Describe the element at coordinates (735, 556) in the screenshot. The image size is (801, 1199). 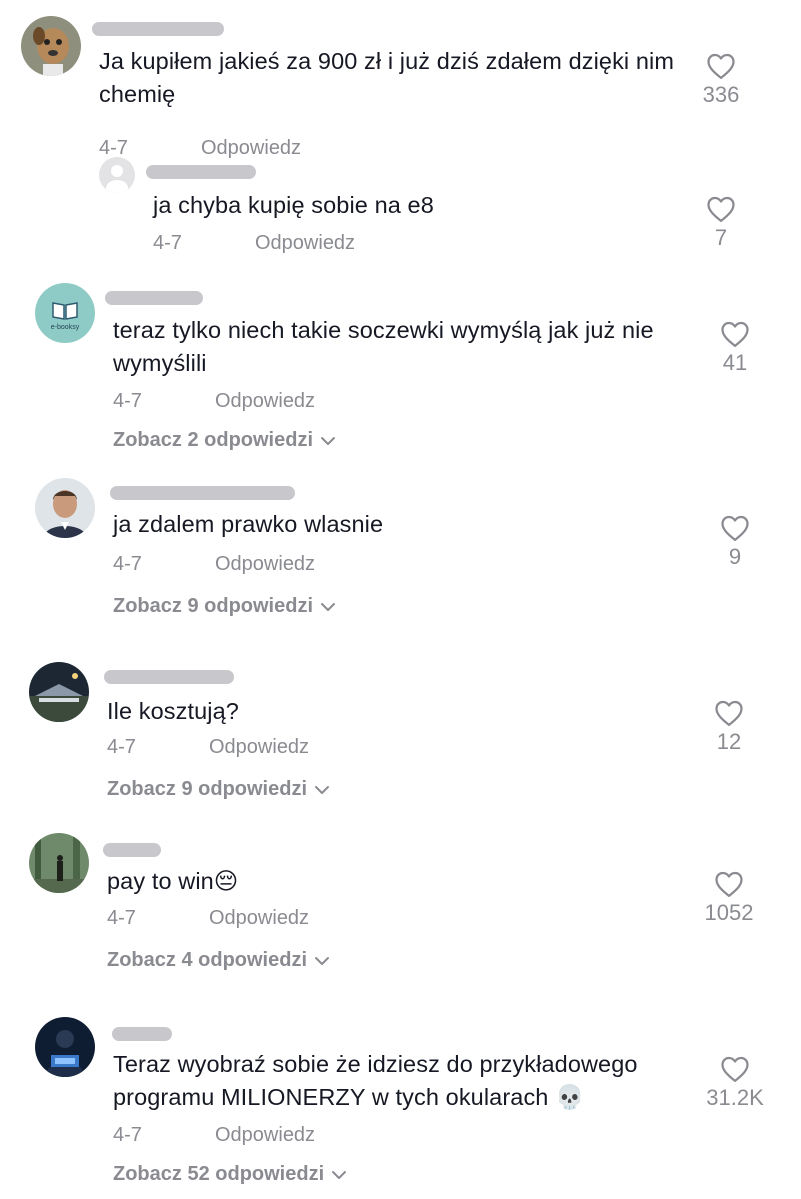
I see `like-count: 9` at that location.